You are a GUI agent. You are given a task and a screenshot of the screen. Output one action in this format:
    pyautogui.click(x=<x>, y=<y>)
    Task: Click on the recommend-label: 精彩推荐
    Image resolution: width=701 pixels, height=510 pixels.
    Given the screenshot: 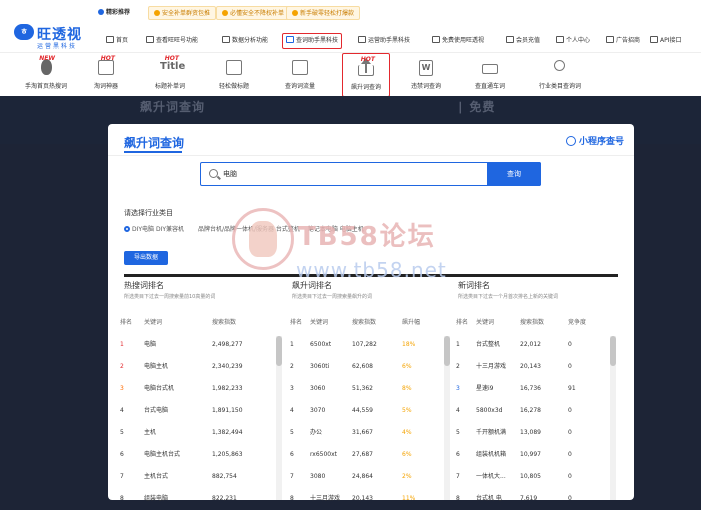 What is the action you would take?
    pyautogui.click(x=114, y=13)
    